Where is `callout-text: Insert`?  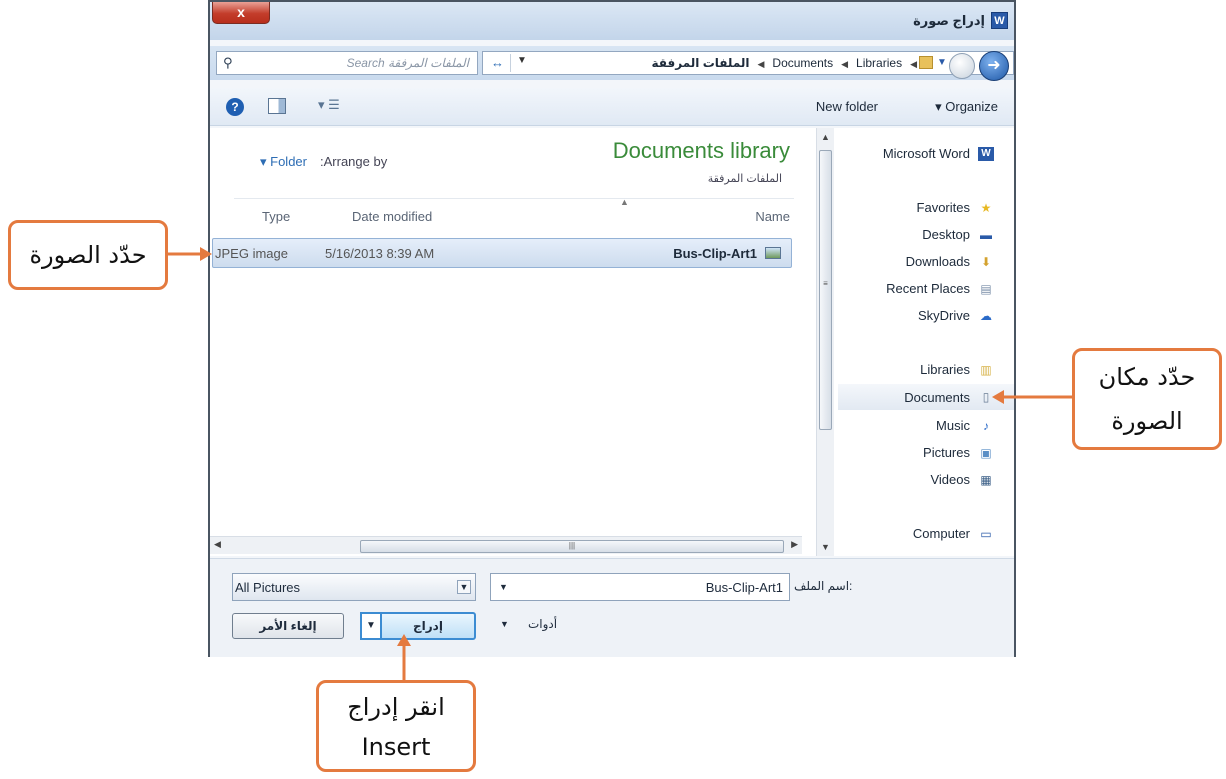 callout-text: Insert is located at coordinates (396, 747).